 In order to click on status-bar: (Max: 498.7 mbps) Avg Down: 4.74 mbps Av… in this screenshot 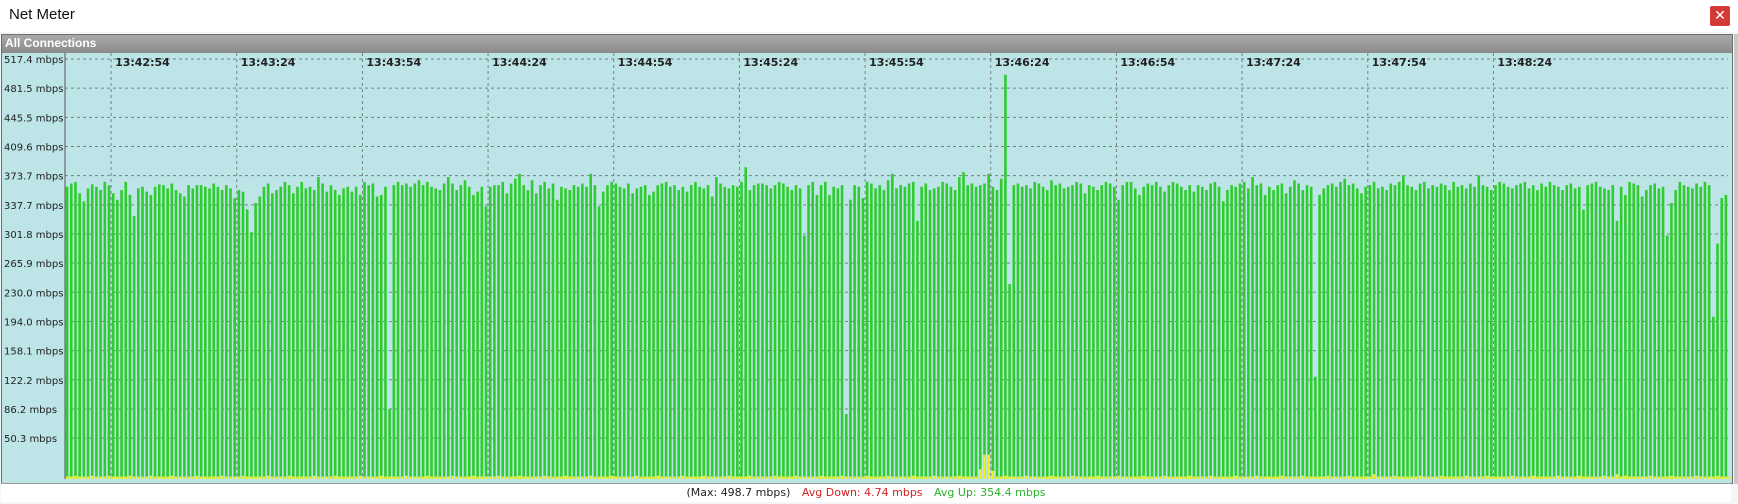, I will do `click(866, 492)`.